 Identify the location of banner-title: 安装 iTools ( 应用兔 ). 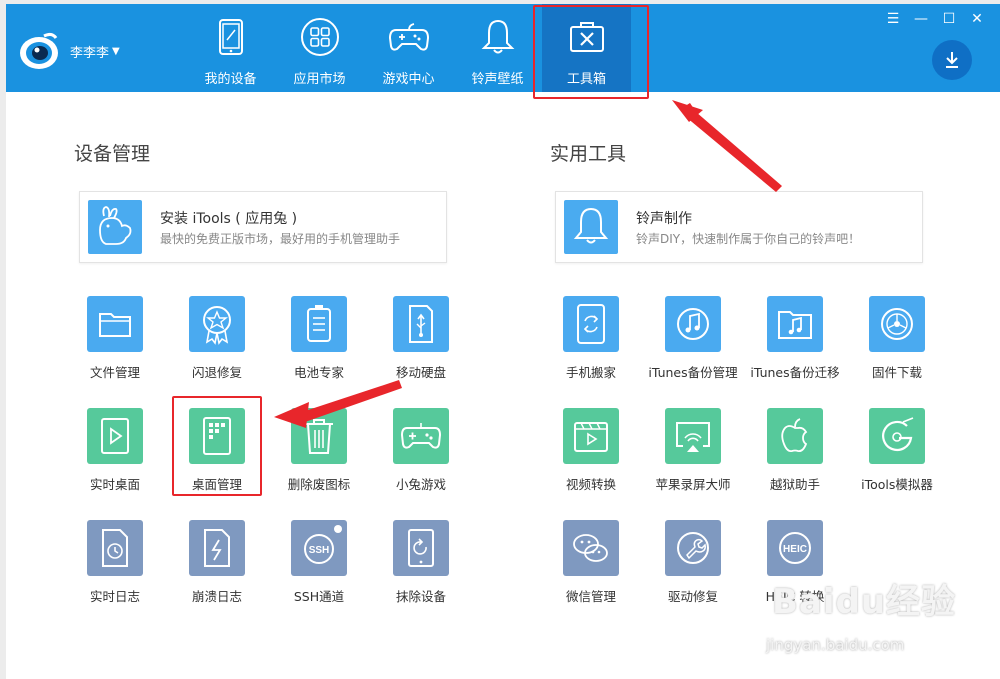
(229, 219).